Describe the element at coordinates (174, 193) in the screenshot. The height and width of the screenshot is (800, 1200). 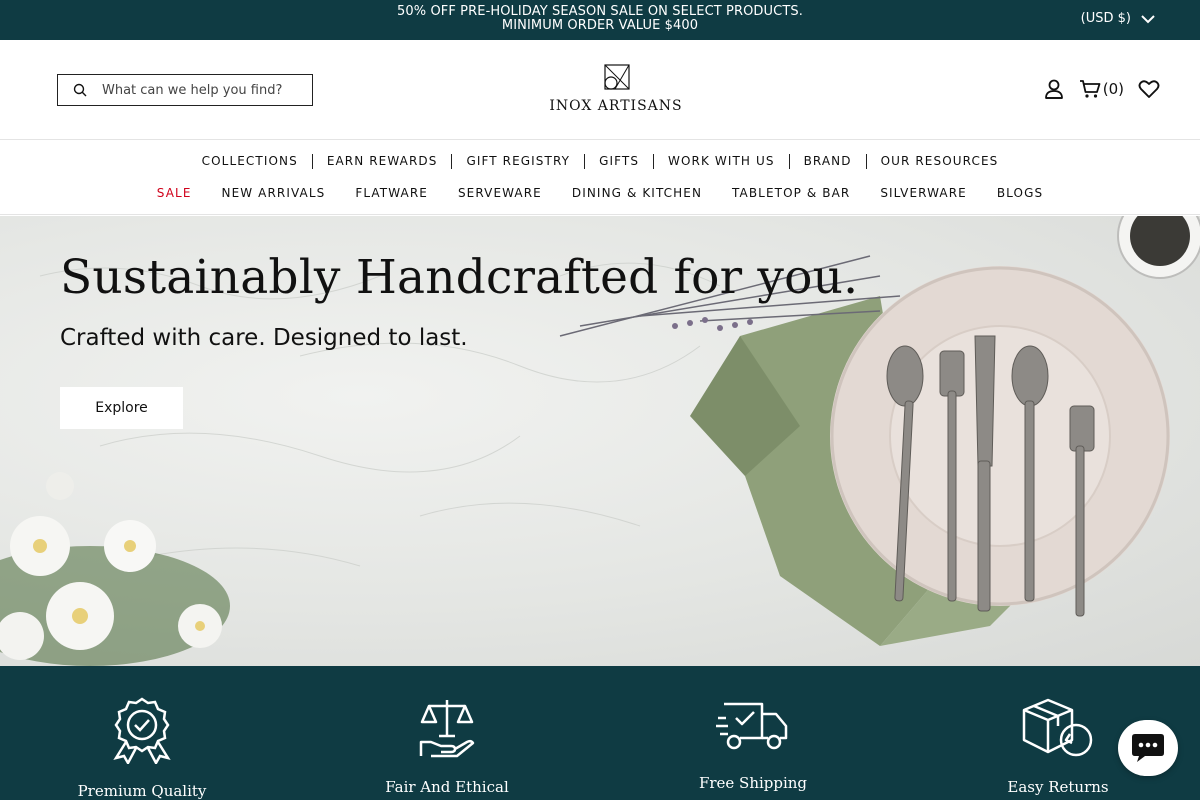
I see `nav-item-sale: SALE` at that location.